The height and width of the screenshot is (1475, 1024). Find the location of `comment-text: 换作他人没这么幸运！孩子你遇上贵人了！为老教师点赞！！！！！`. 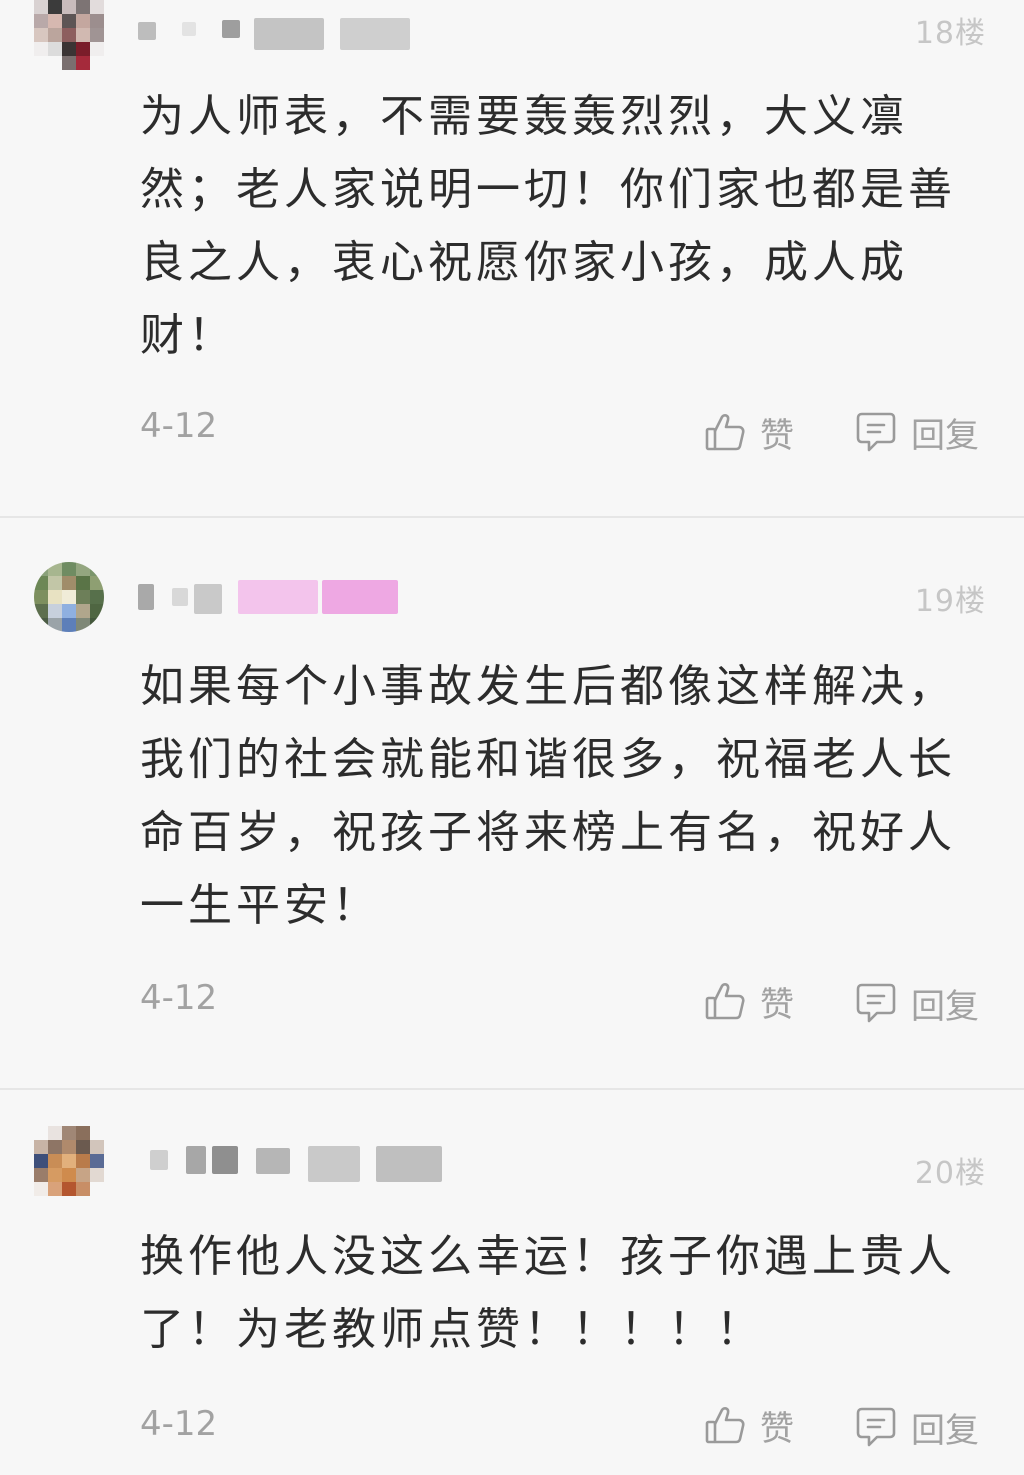

comment-text: 换作他人没这么幸运！孩子你遇上贵人了！为老教师点赞！！！！！ is located at coordinates (548, 1293).